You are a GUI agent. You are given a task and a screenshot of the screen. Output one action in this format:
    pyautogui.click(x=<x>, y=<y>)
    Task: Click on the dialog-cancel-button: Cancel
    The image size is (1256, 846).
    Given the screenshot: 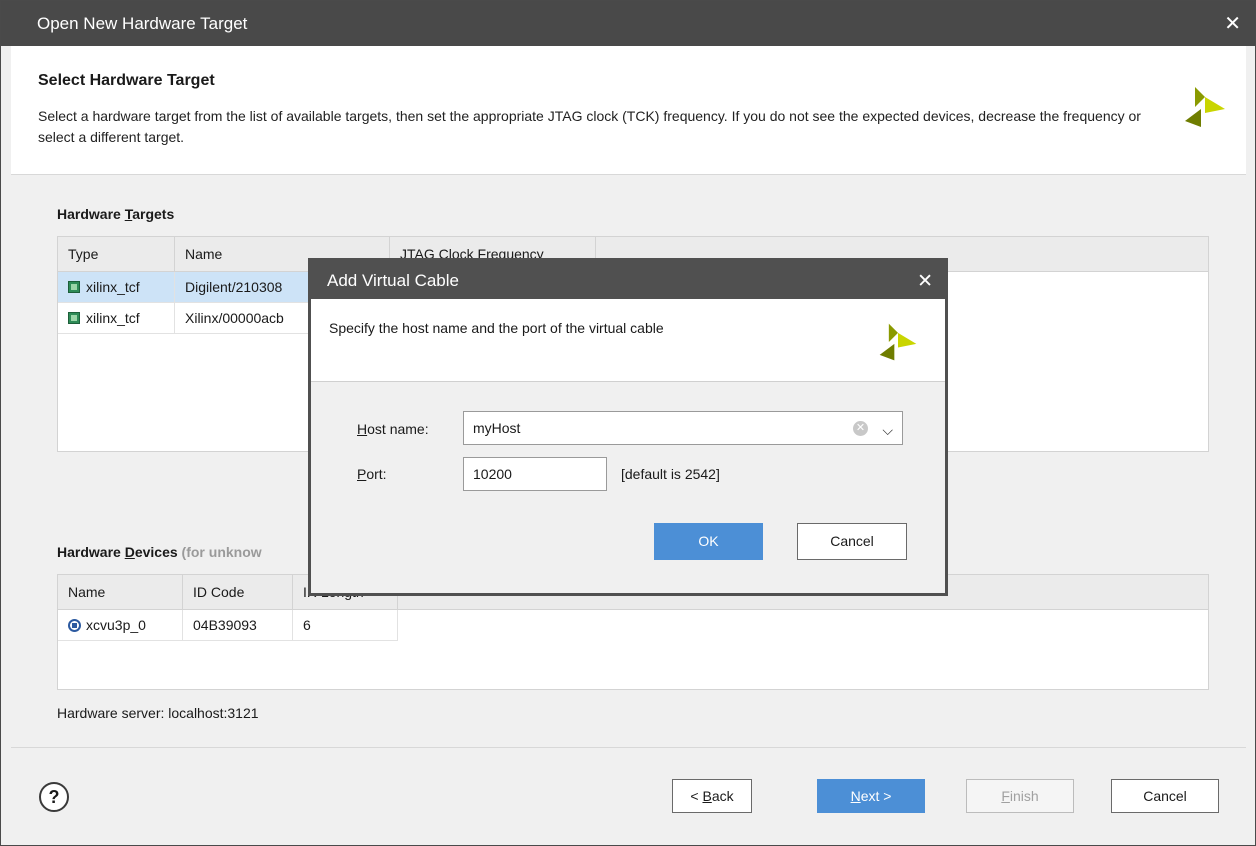 What is the action you would take?
    pyautogui.click(x=852, y=541)
    